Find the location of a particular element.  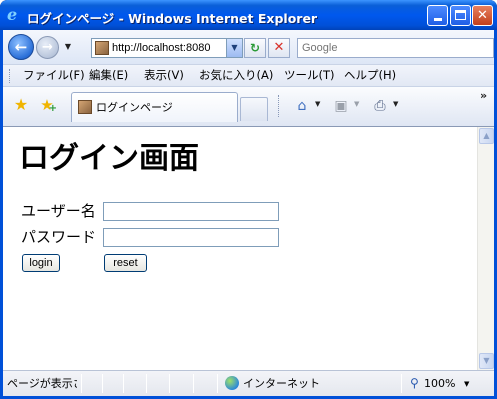

new-tab-button is located at coordinates (254, 109).